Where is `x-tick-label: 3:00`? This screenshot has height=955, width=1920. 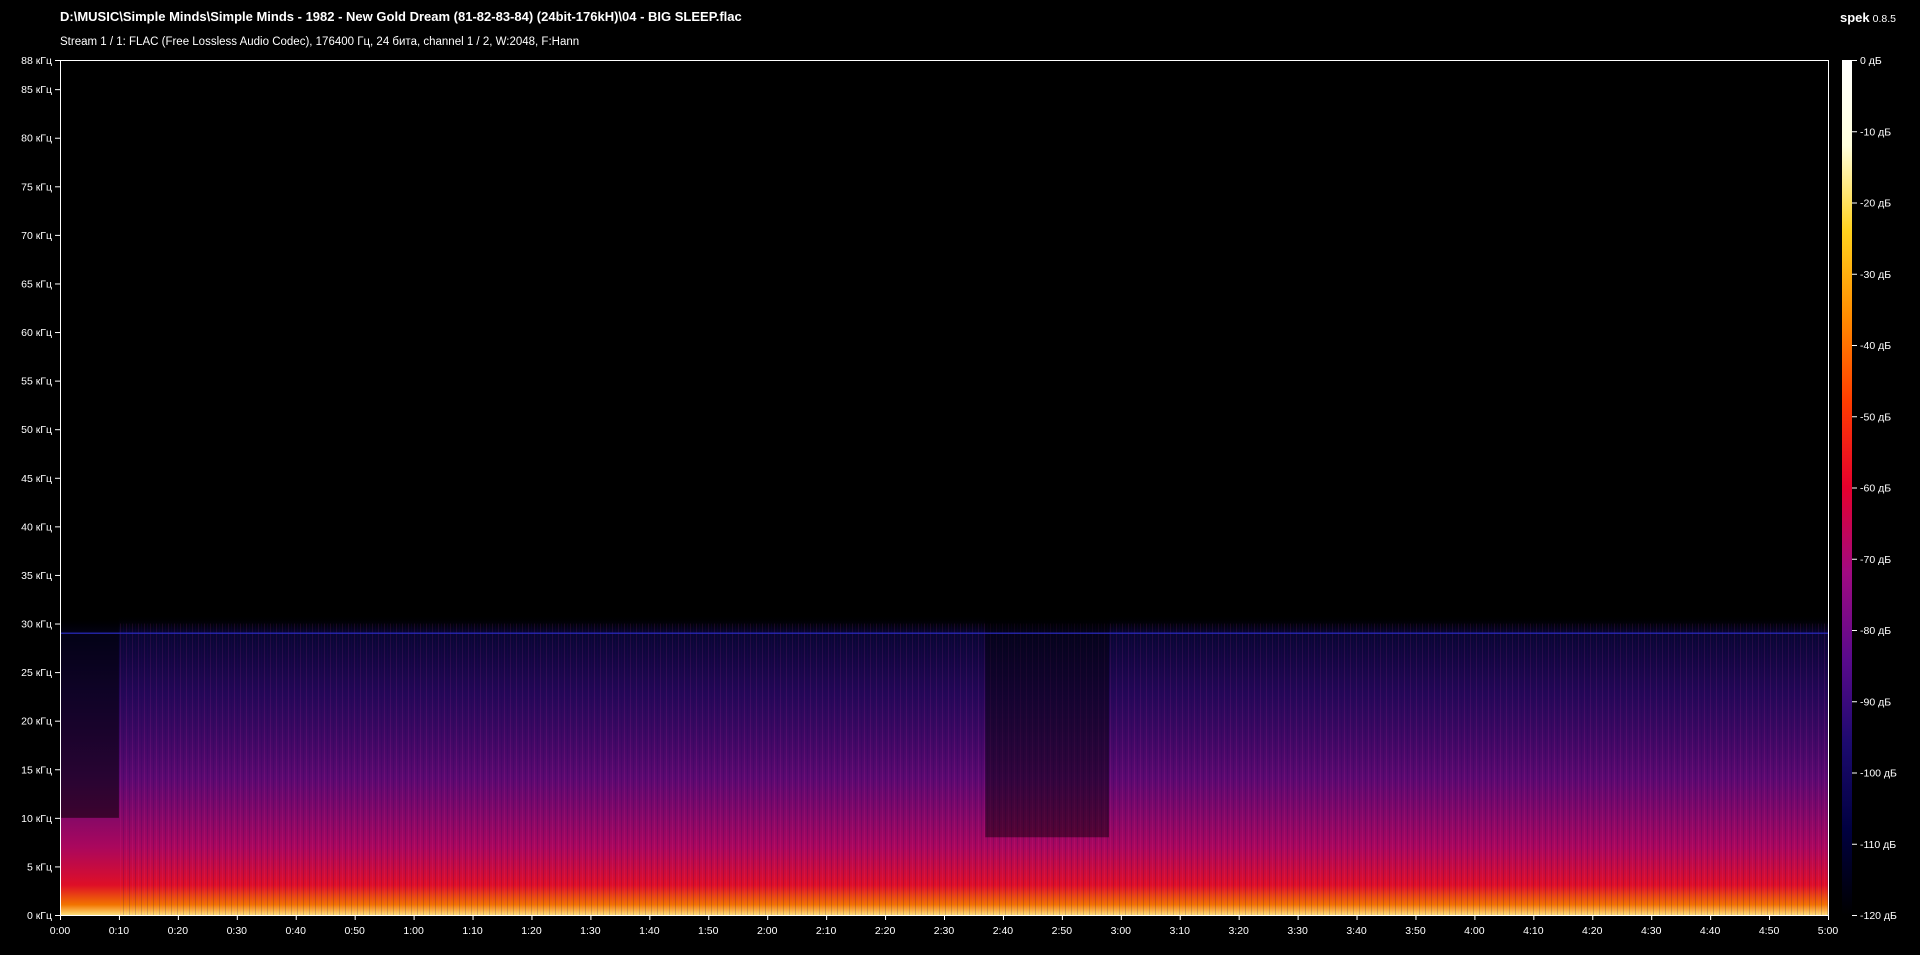 x-tick-label: 3:00 is located at coordinates (1121, 931).